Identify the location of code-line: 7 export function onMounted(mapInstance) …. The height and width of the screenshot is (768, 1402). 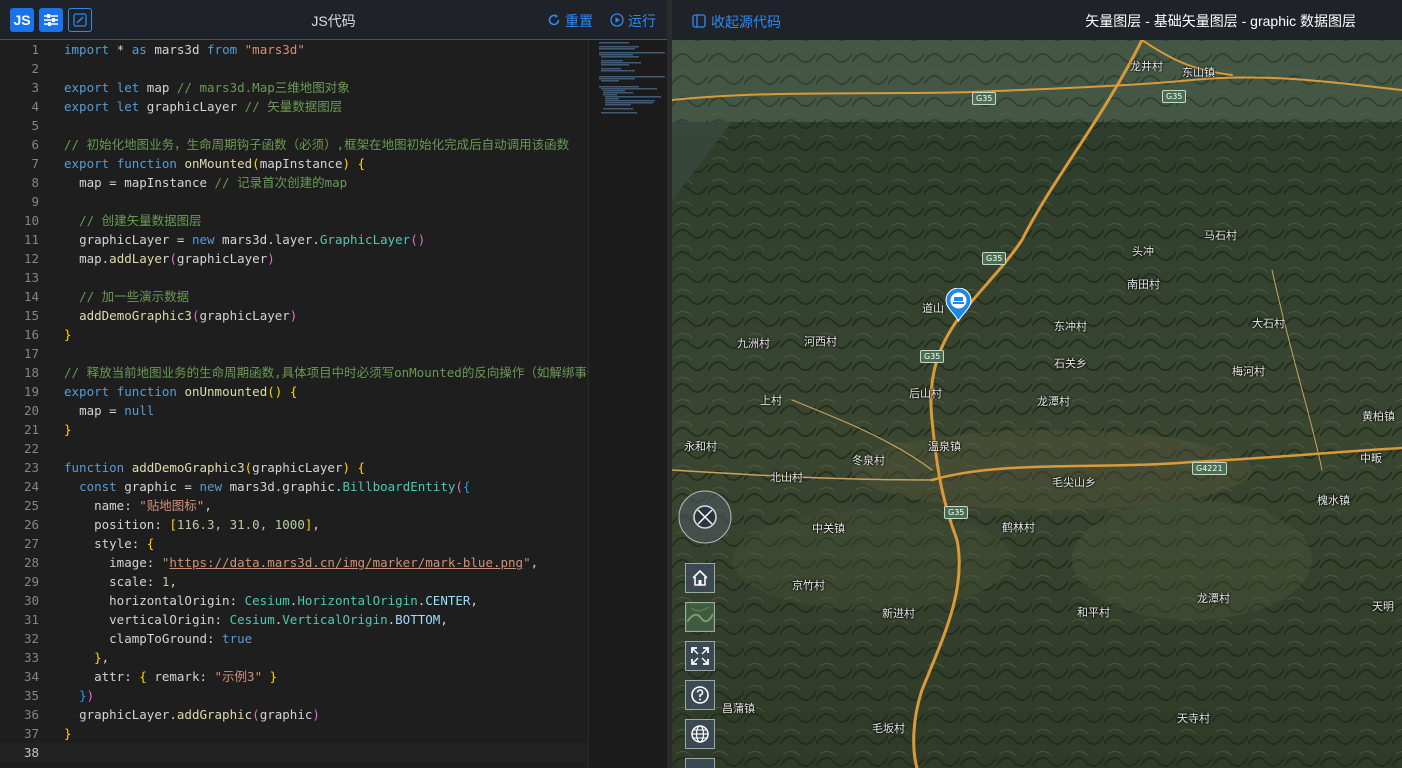
(198, 163).